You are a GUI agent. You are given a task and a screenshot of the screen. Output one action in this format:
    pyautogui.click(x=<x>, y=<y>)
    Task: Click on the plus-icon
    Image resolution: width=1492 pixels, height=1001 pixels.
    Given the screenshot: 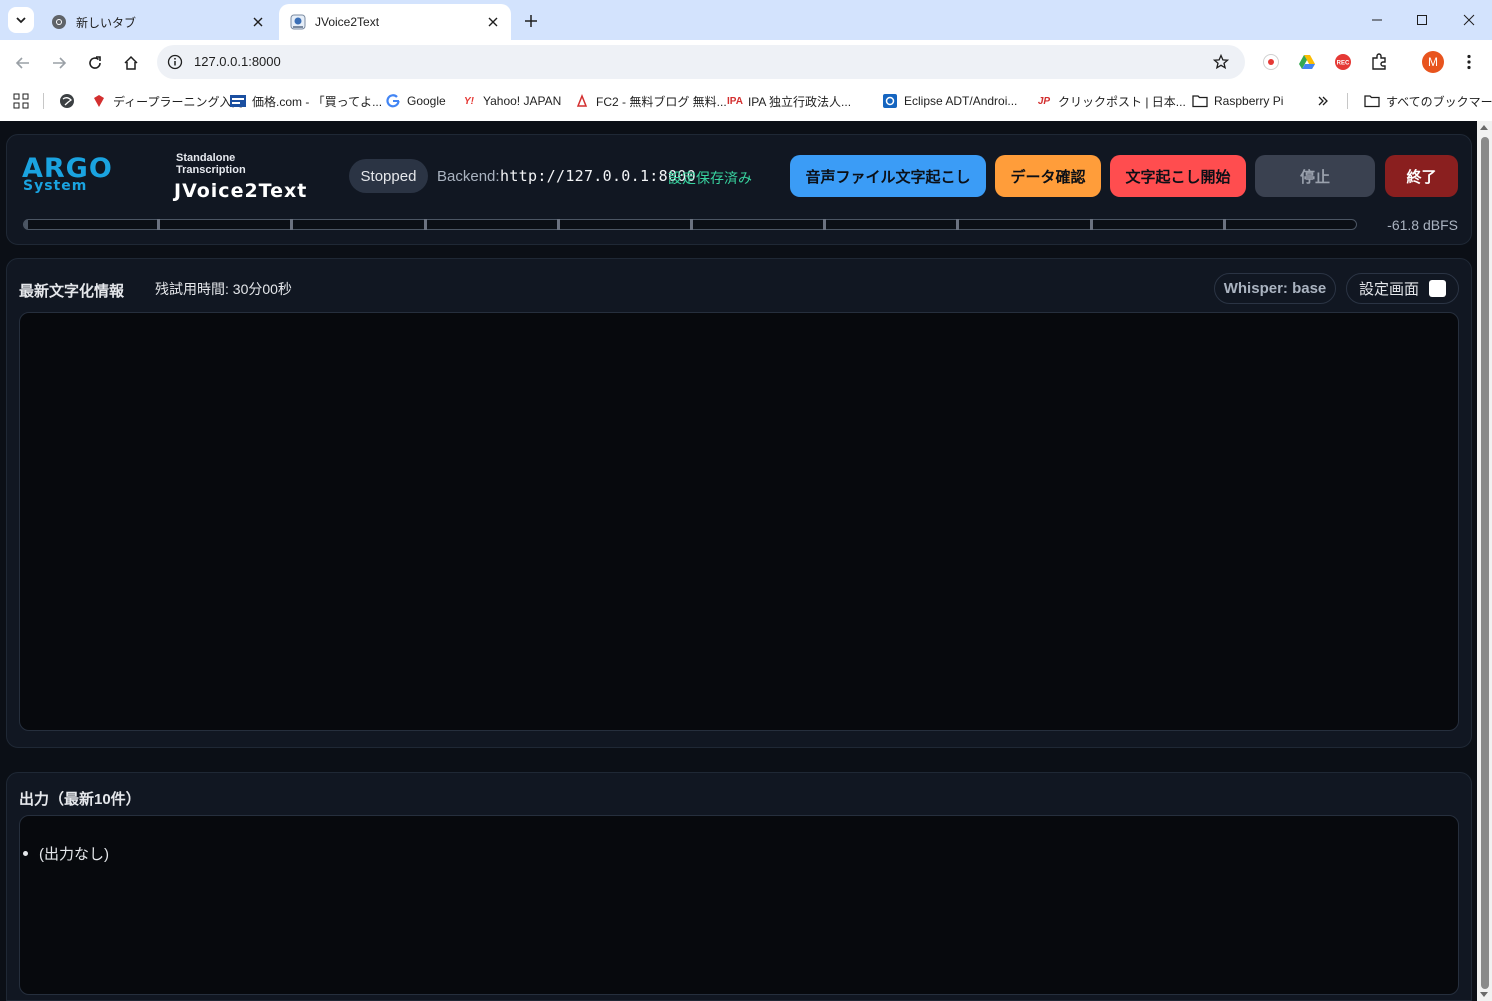 What is the action you would take?
    pyautogui.click(x=531, y=21)
    